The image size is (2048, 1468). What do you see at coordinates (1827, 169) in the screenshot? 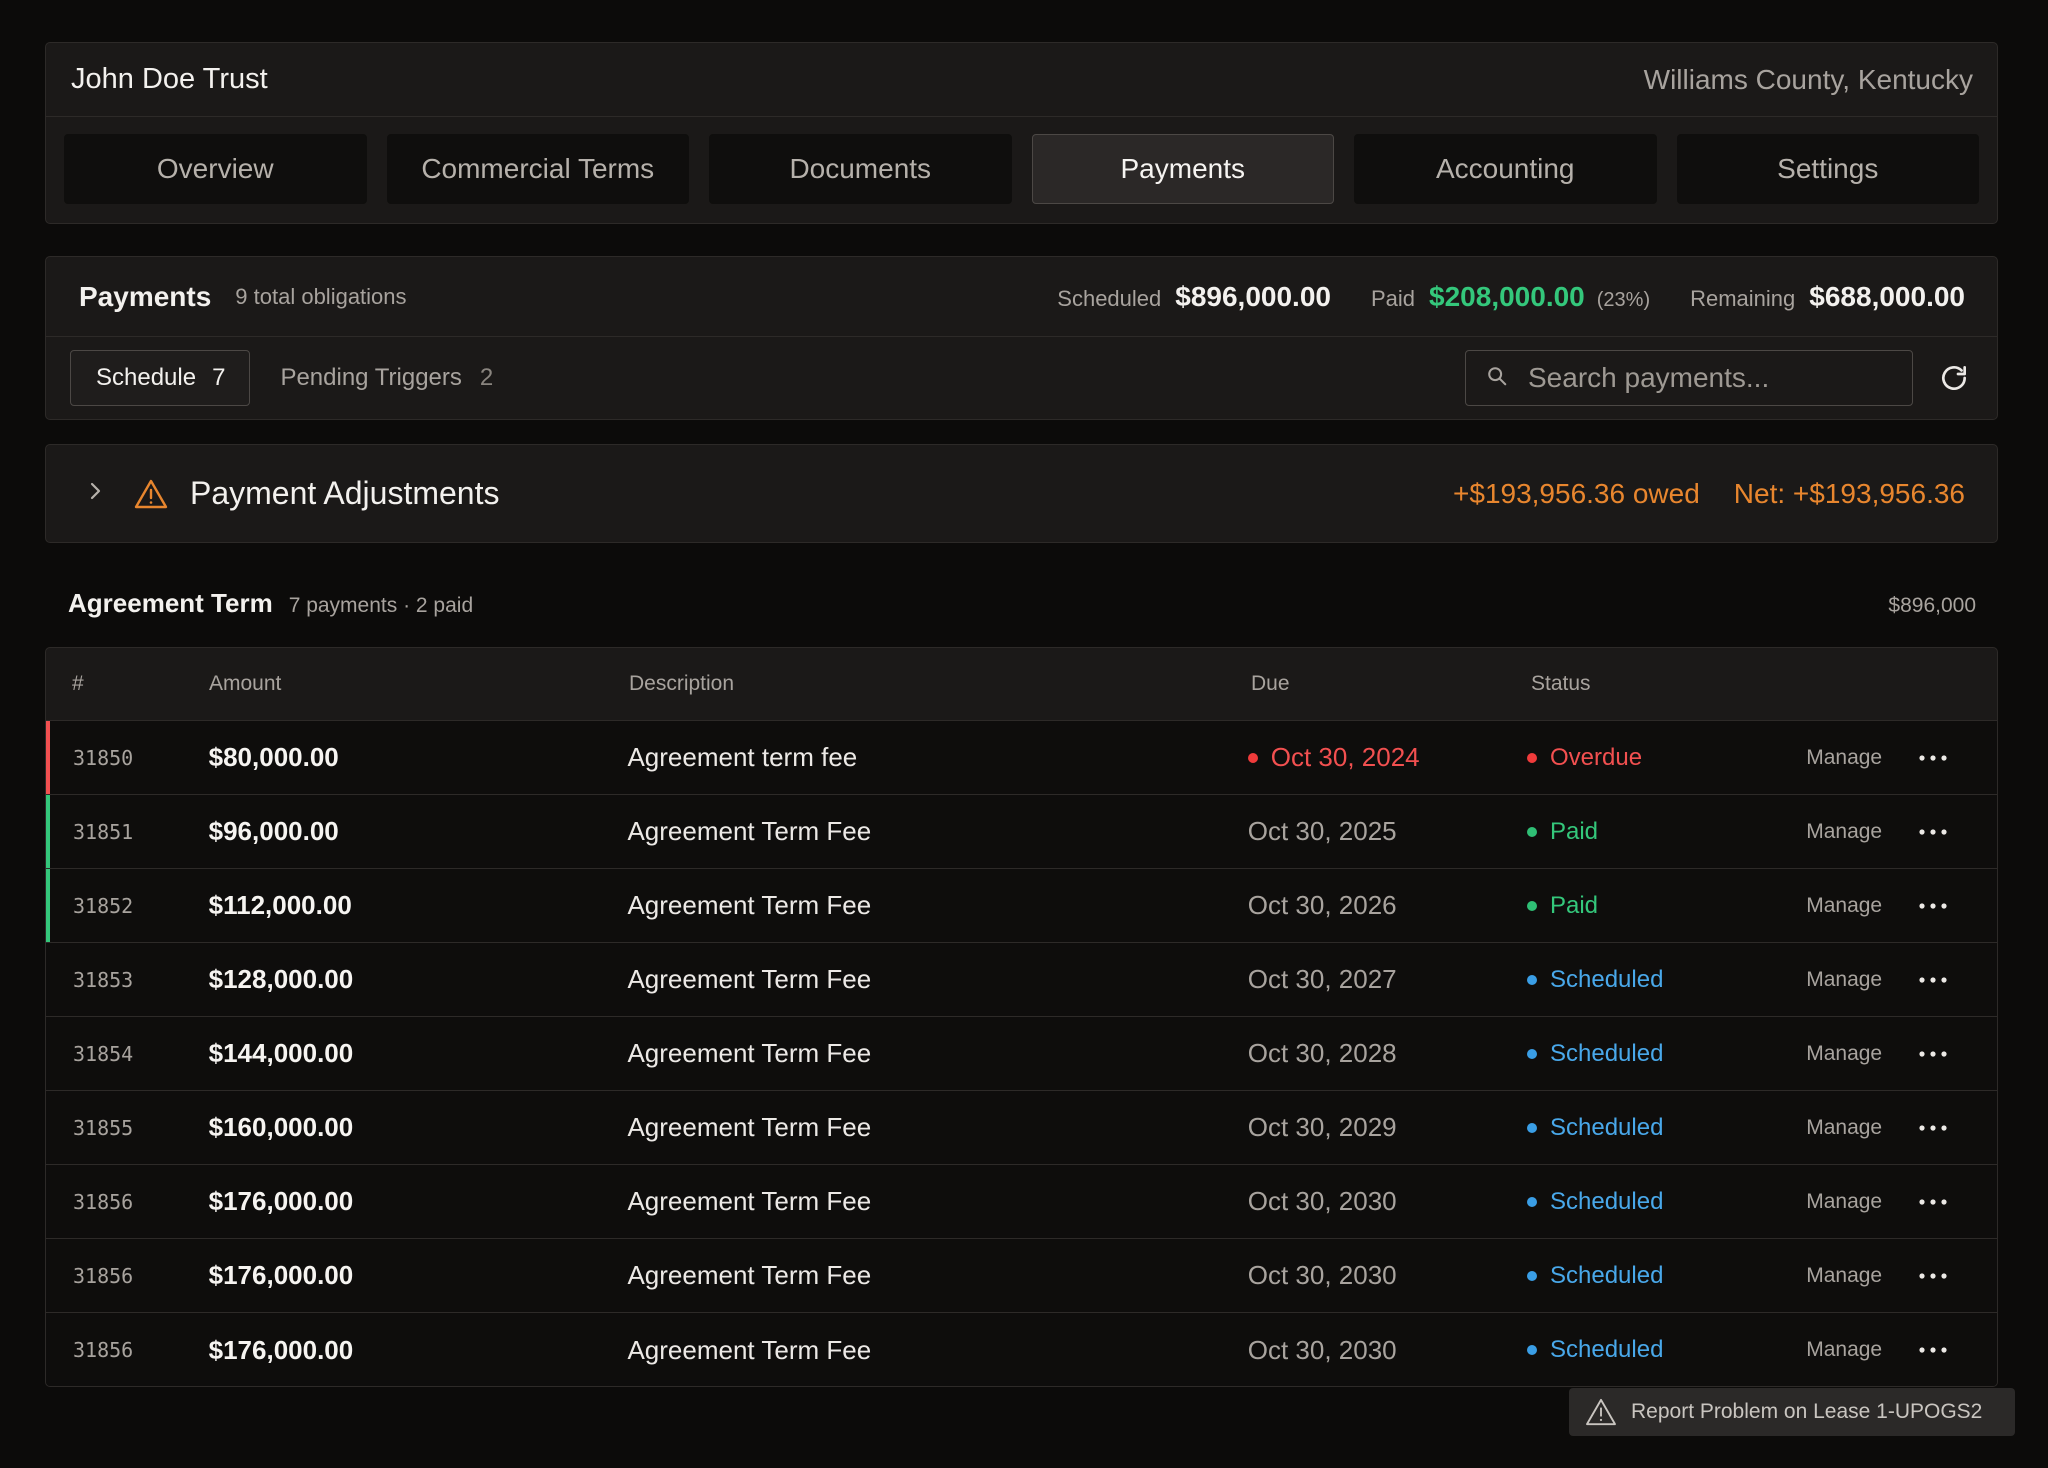
I see `tab-settings: Settings` at bounding box center [1827, 169].